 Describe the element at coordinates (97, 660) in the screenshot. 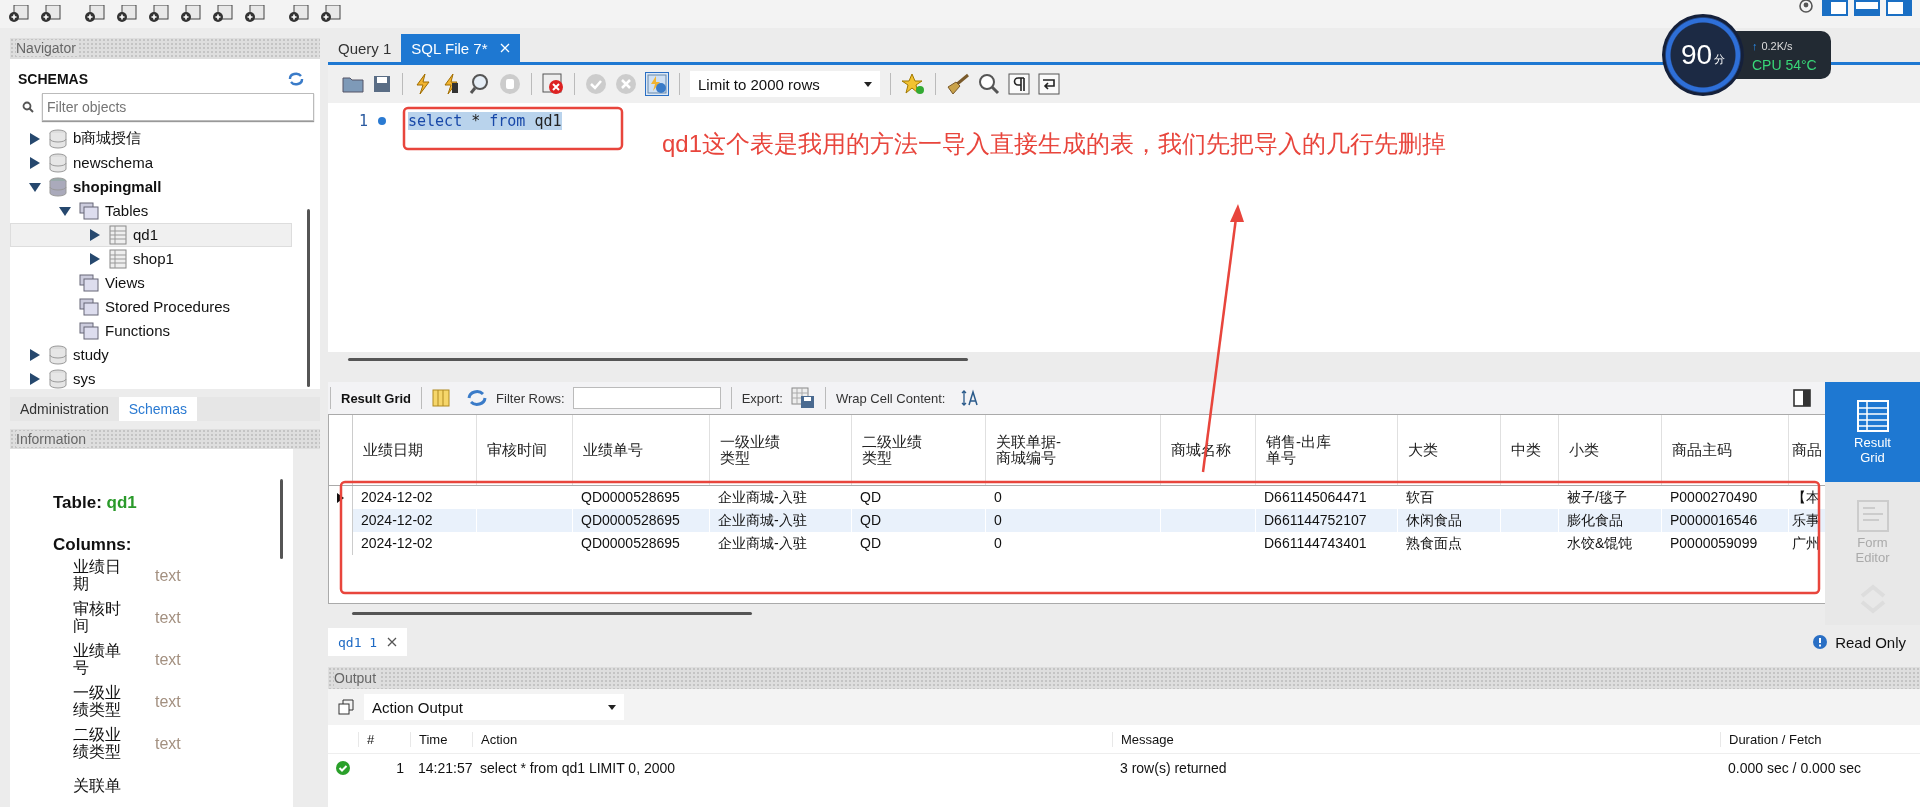

I see `column-name: 业绩单号` at that location.